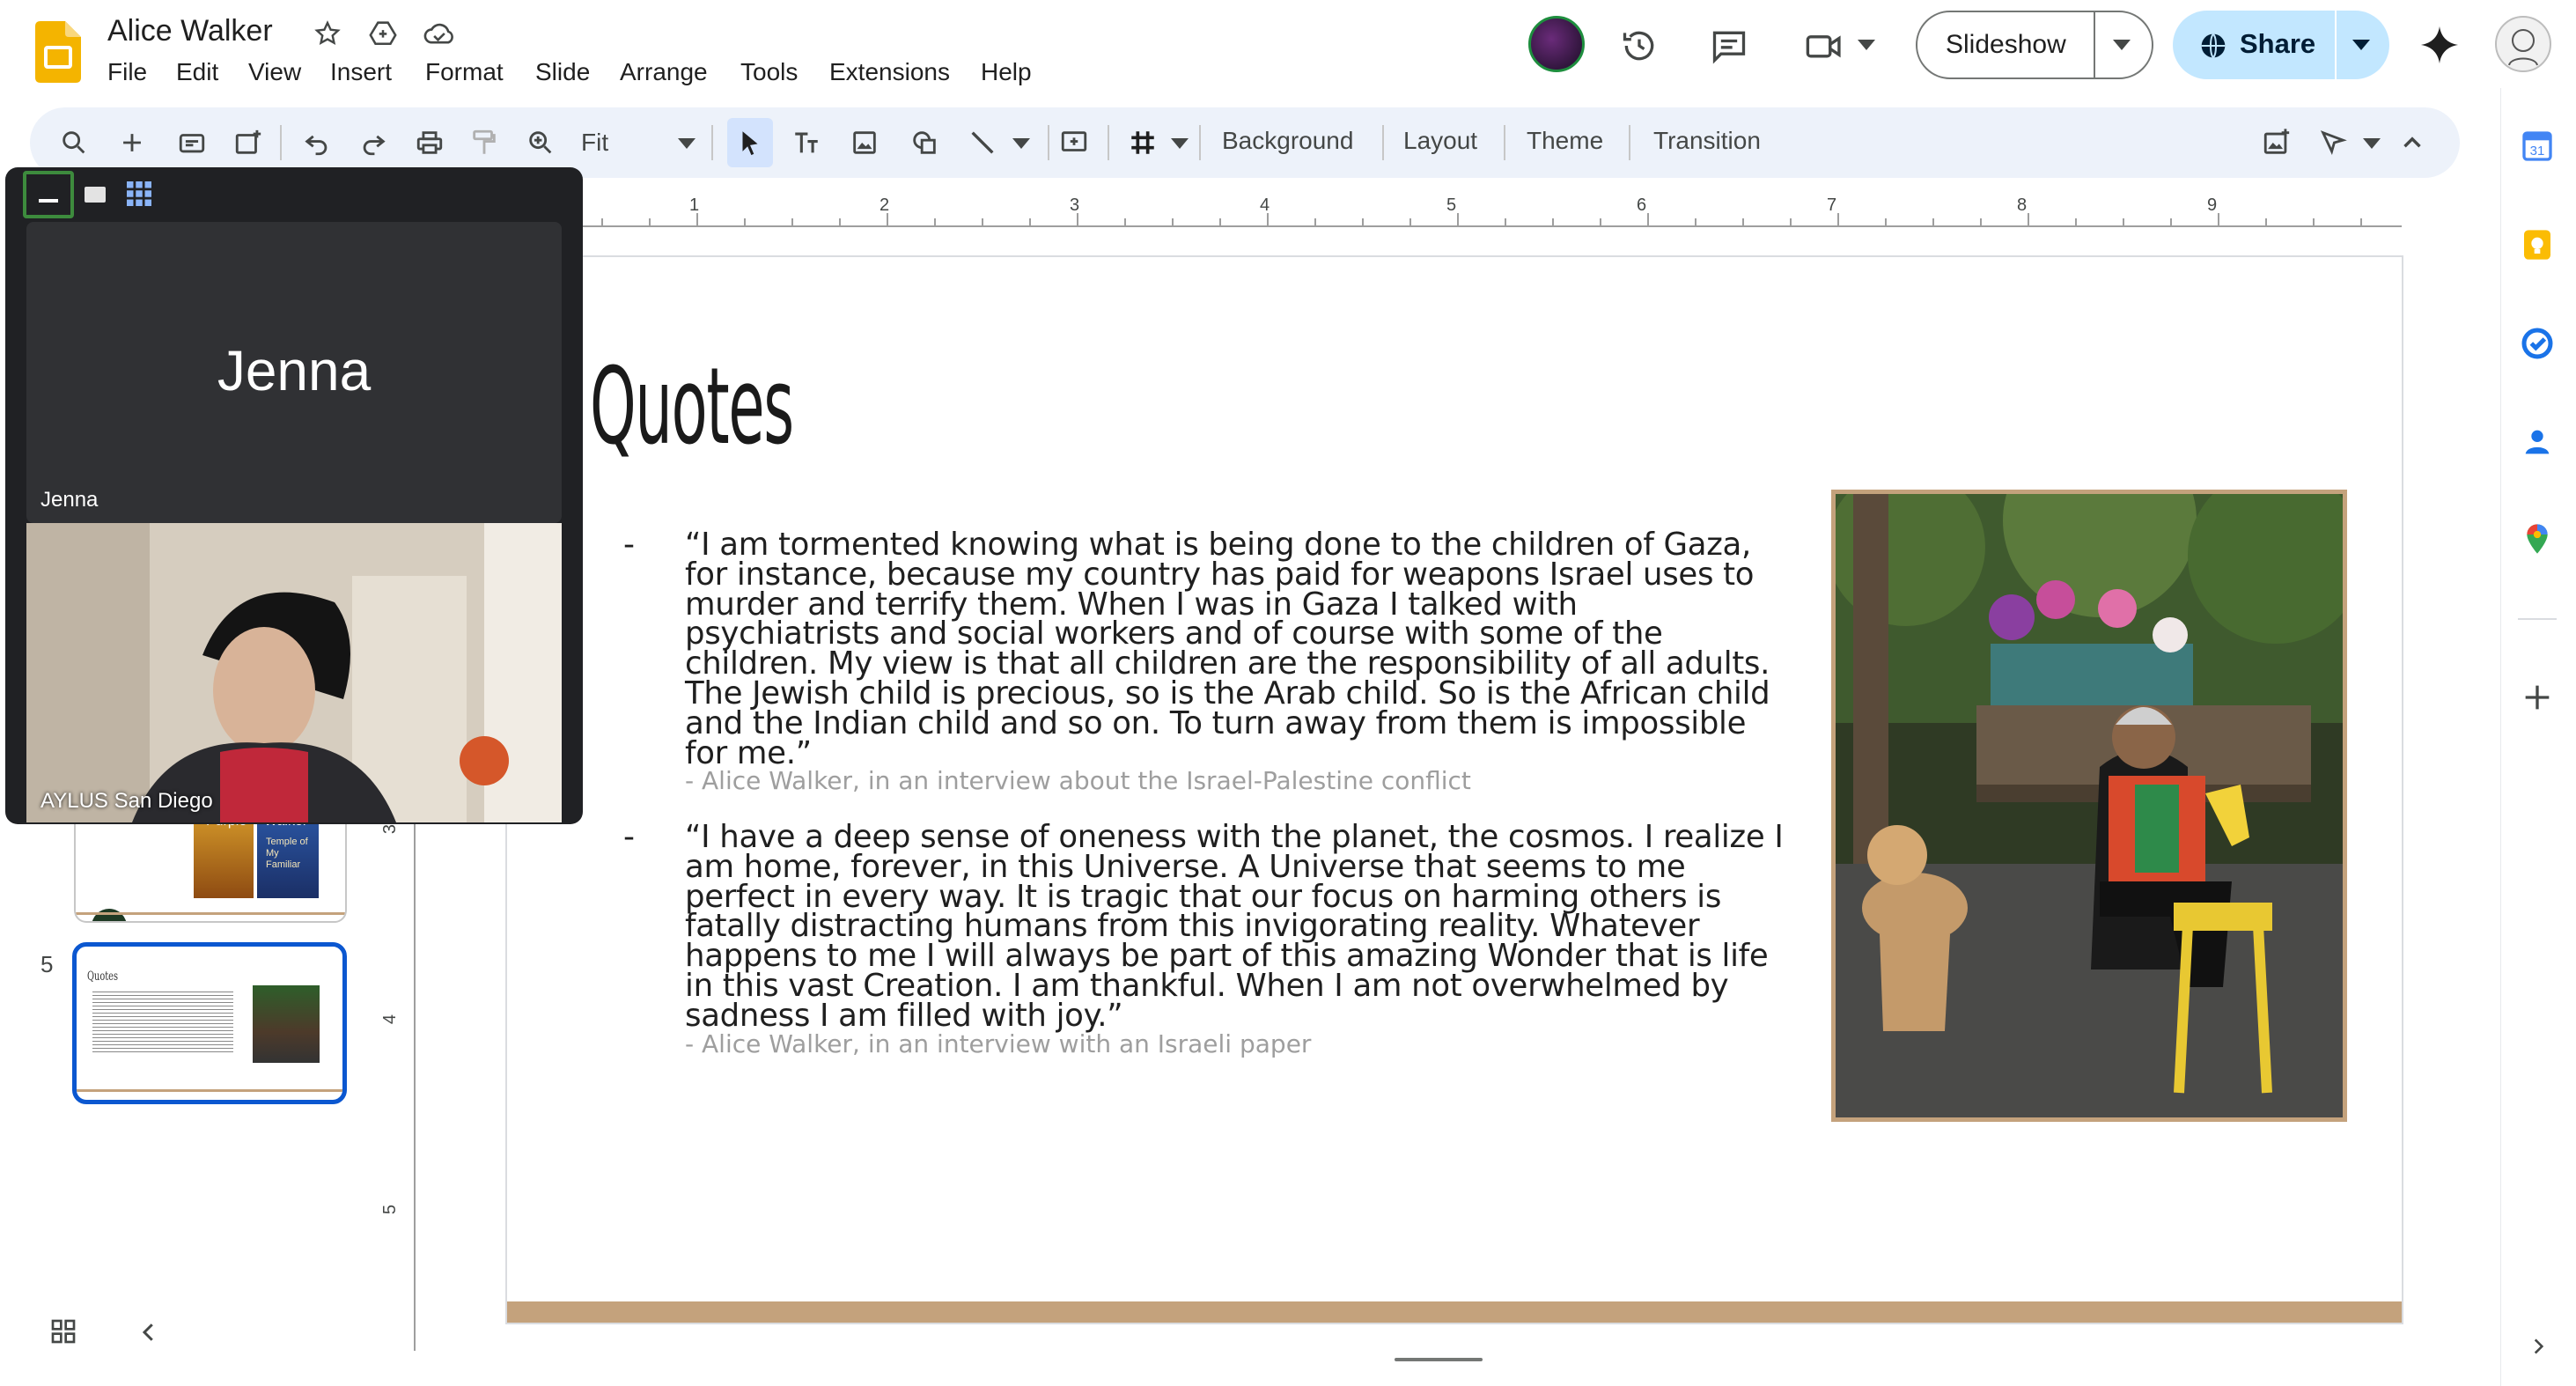 This screenshot has height=1386, width=2576. I want to click on menu-slide: Slide, so click(562, 72).